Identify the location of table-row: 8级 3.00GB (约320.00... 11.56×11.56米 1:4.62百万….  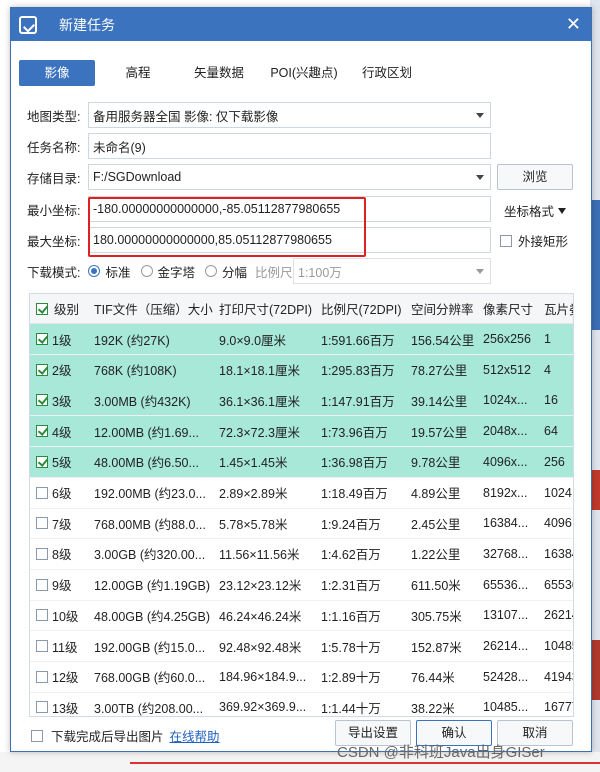
(301, 554).